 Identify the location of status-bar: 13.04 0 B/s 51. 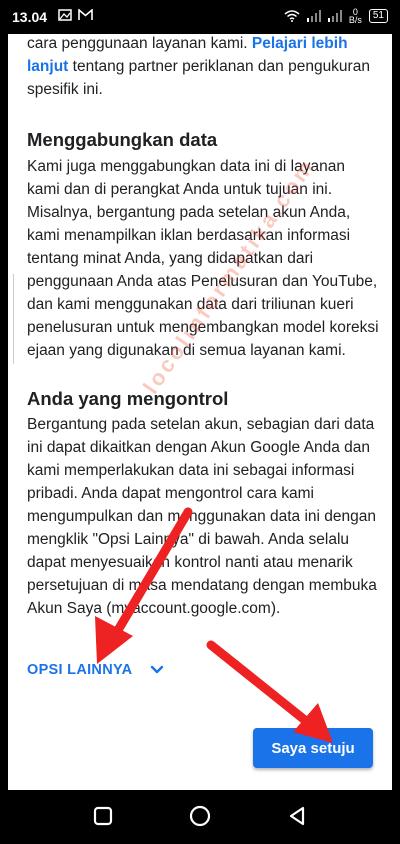
(200, 17).